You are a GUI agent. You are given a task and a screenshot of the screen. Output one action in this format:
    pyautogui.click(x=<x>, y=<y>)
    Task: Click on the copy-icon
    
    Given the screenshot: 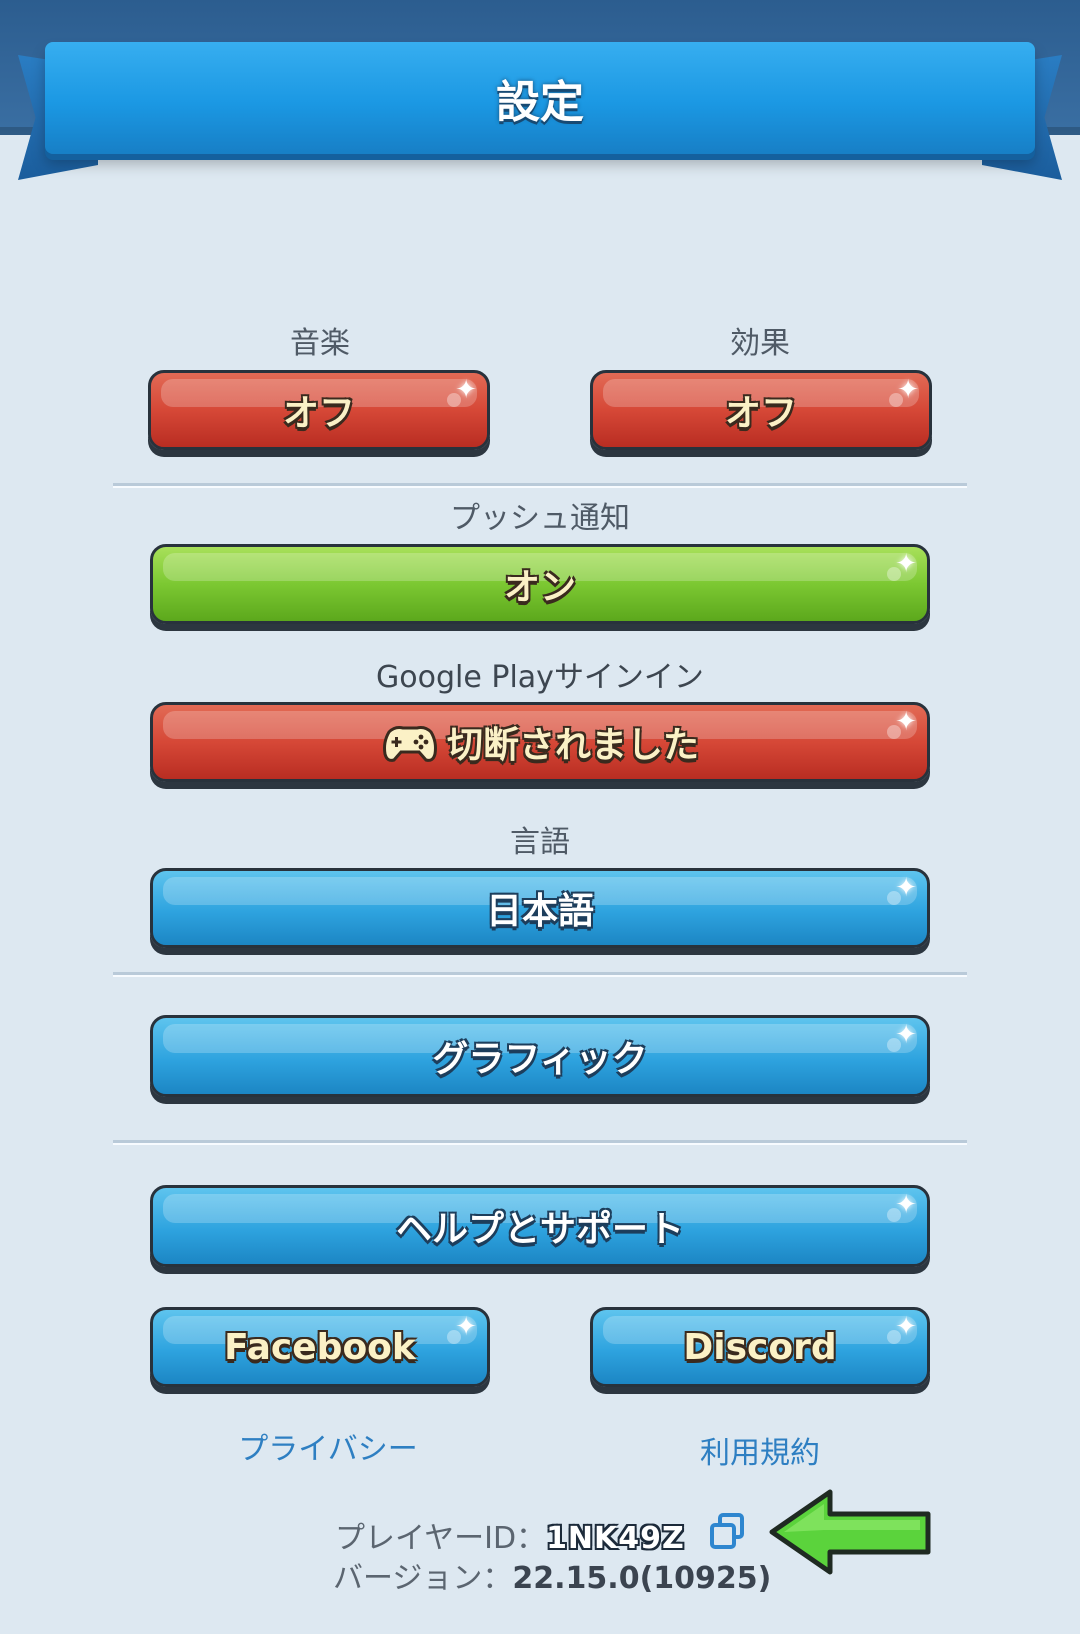 What is the action you would take?
    pyautogui.click(x=728, y=1533)
    